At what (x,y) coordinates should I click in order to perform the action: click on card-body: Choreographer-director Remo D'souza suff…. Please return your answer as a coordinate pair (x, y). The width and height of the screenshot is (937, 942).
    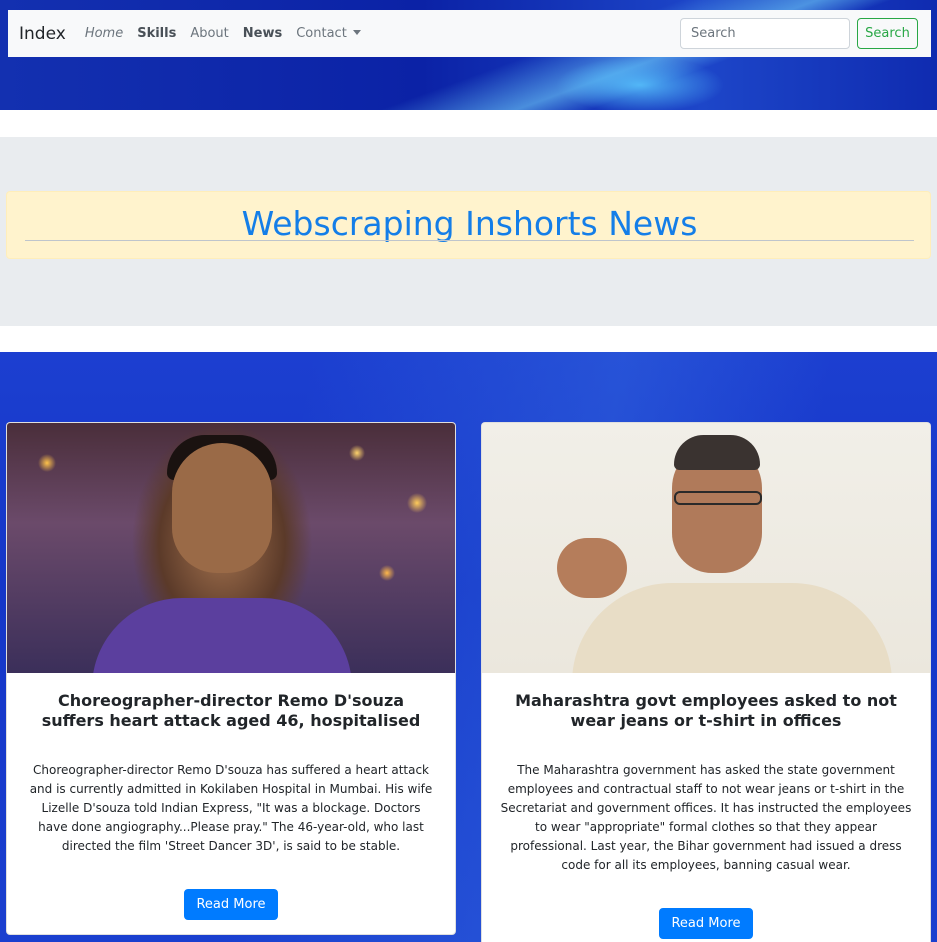
    Looking at the image, I should click on (231, 805).